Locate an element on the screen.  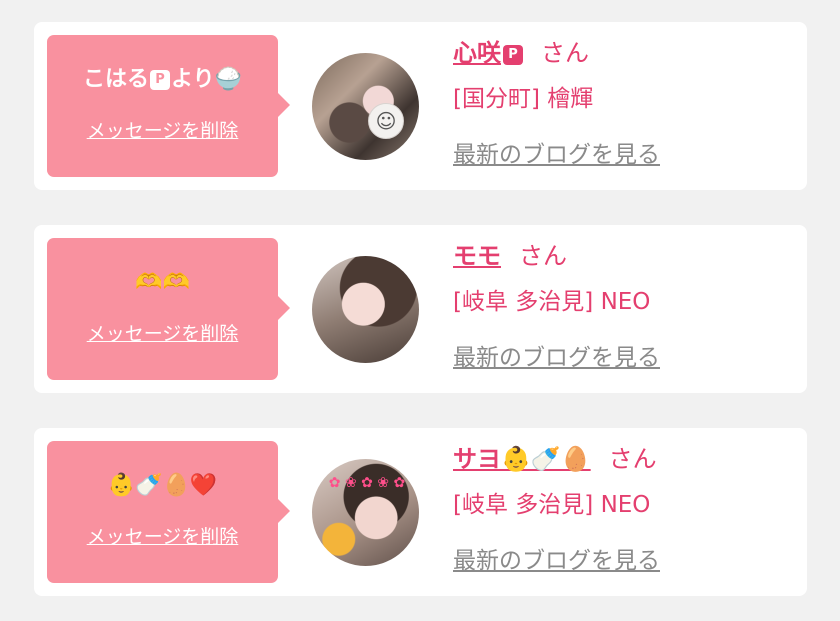
profile-name-link: サヨ👶🍼🥚 is located at coordinates (522, 459).